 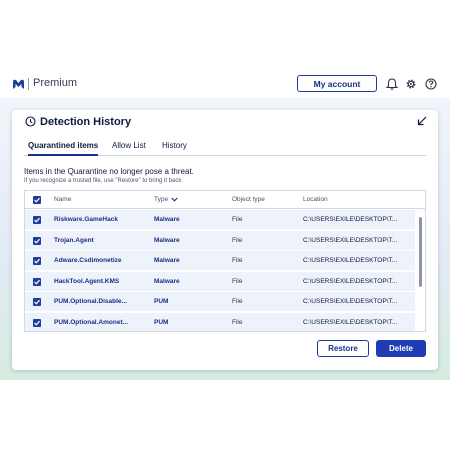 What do you see at coordinates (337, 83) in the screenshot?
I see `my-account-button: My account` at bounding box center [337, 83].